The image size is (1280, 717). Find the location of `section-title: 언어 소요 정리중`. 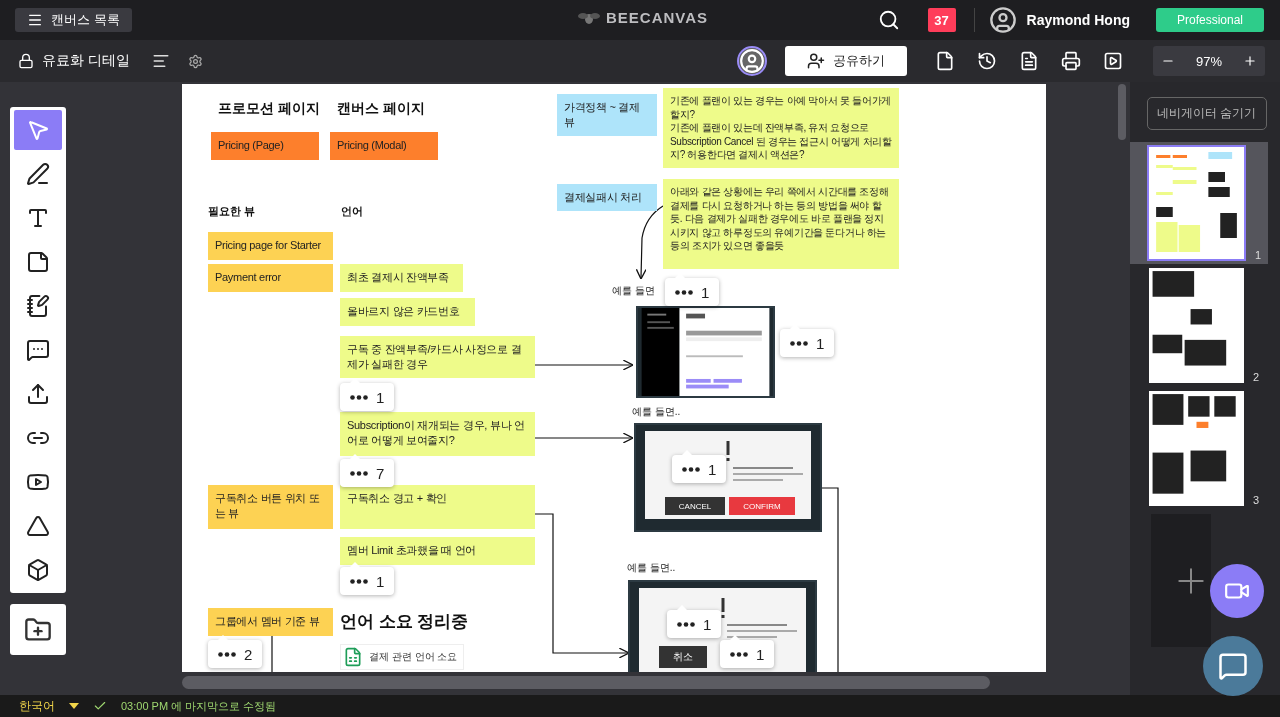

section-title: 언어 소요 정리중 is located at coordinates (404, 622).